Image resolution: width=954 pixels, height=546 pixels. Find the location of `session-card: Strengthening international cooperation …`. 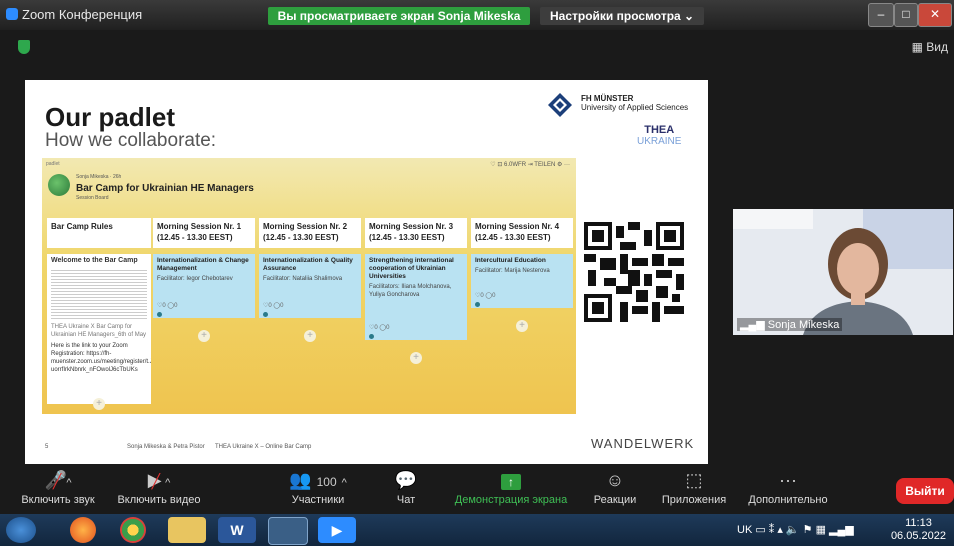

session-card: Strengthening international cooperation … is located at coordinates (416, 297).